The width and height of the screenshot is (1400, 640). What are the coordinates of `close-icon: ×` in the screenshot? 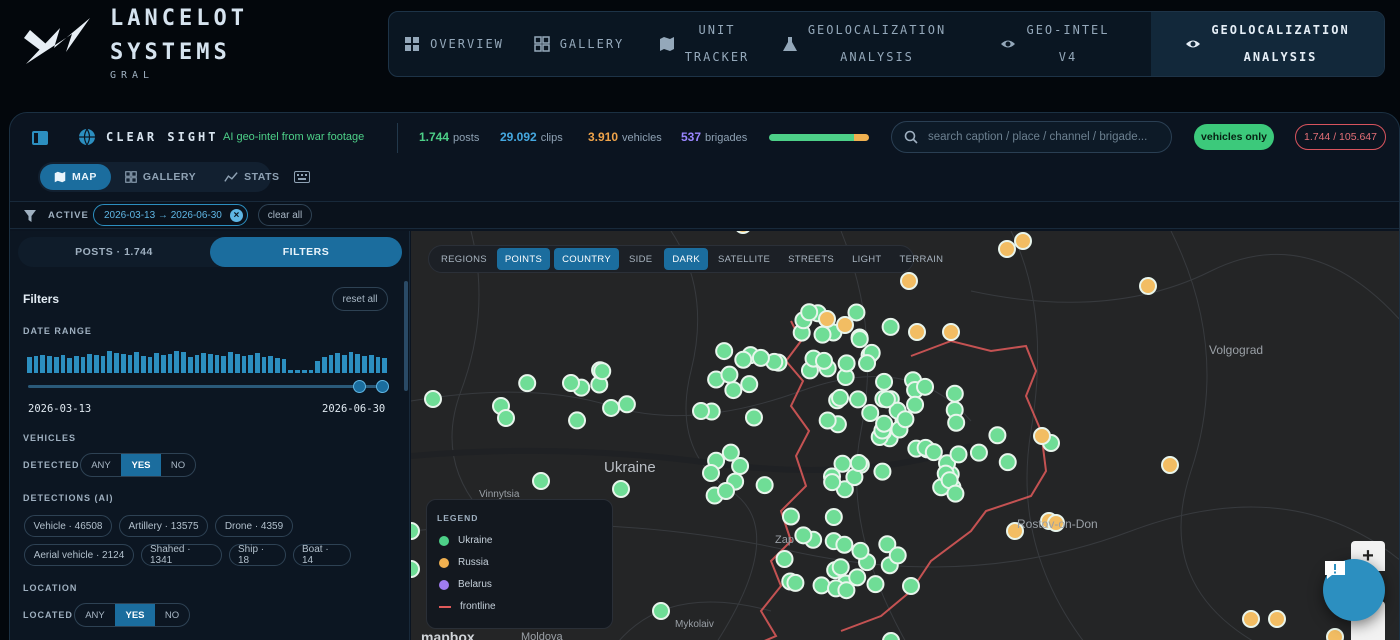 It's located at (236, 215).